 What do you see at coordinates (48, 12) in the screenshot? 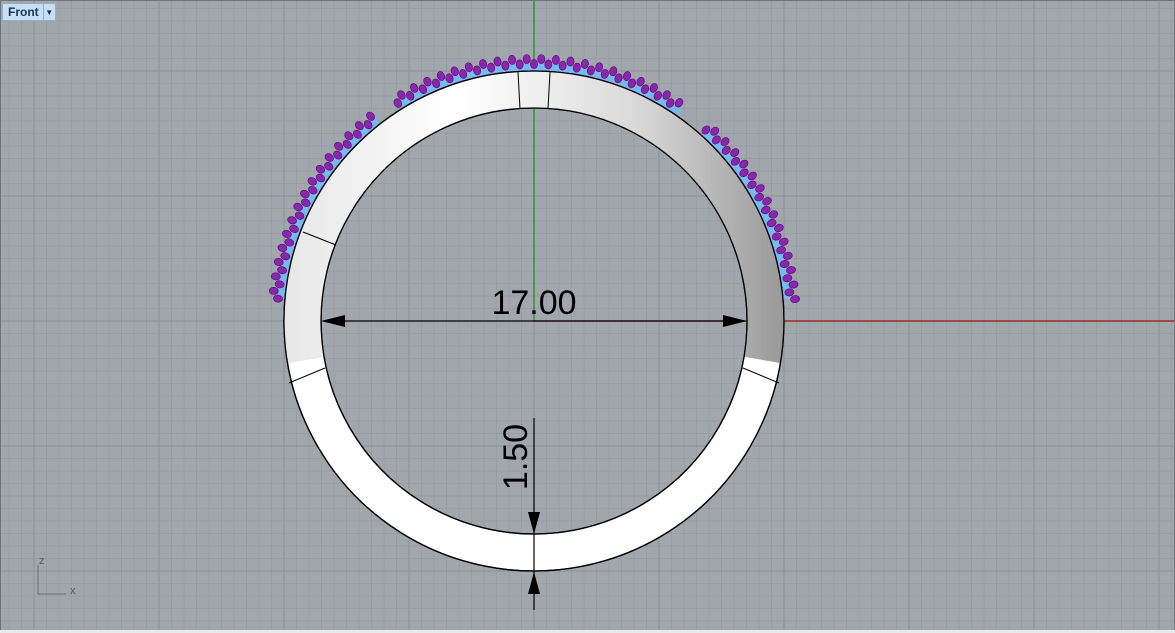
I see `chevron-down-icon: ▼` at bounding box center [48, 12].